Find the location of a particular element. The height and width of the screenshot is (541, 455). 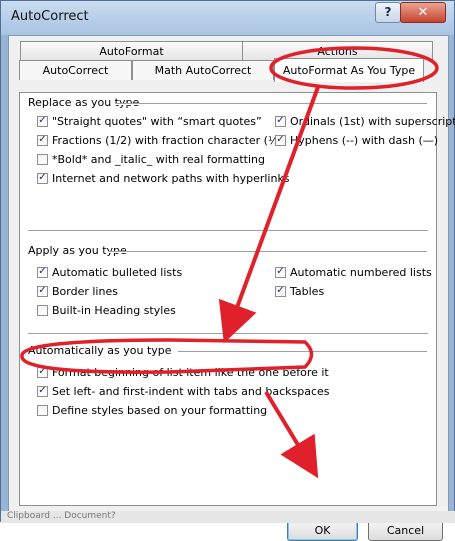

option-bulleted-lists: ✓ Automatic bulleted lists is located at coordinates (109, 272).